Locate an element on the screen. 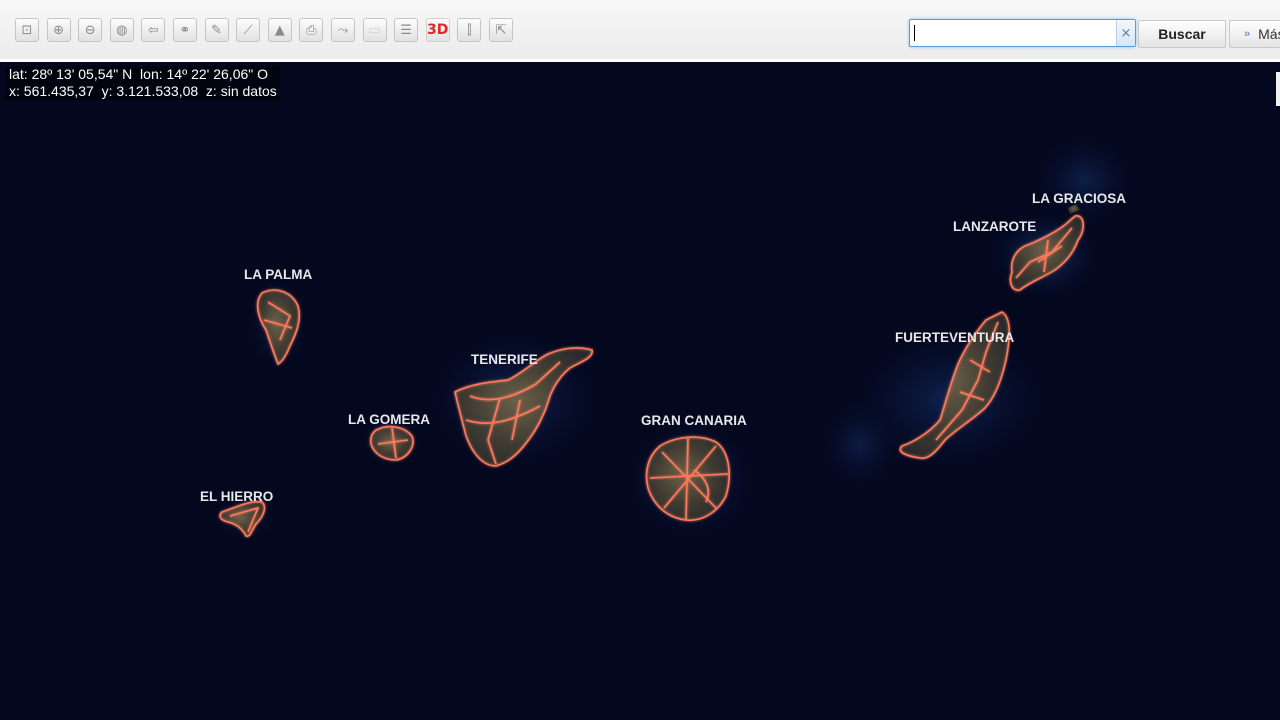  layers-button: ☰ is located at coordinates (406, 30).